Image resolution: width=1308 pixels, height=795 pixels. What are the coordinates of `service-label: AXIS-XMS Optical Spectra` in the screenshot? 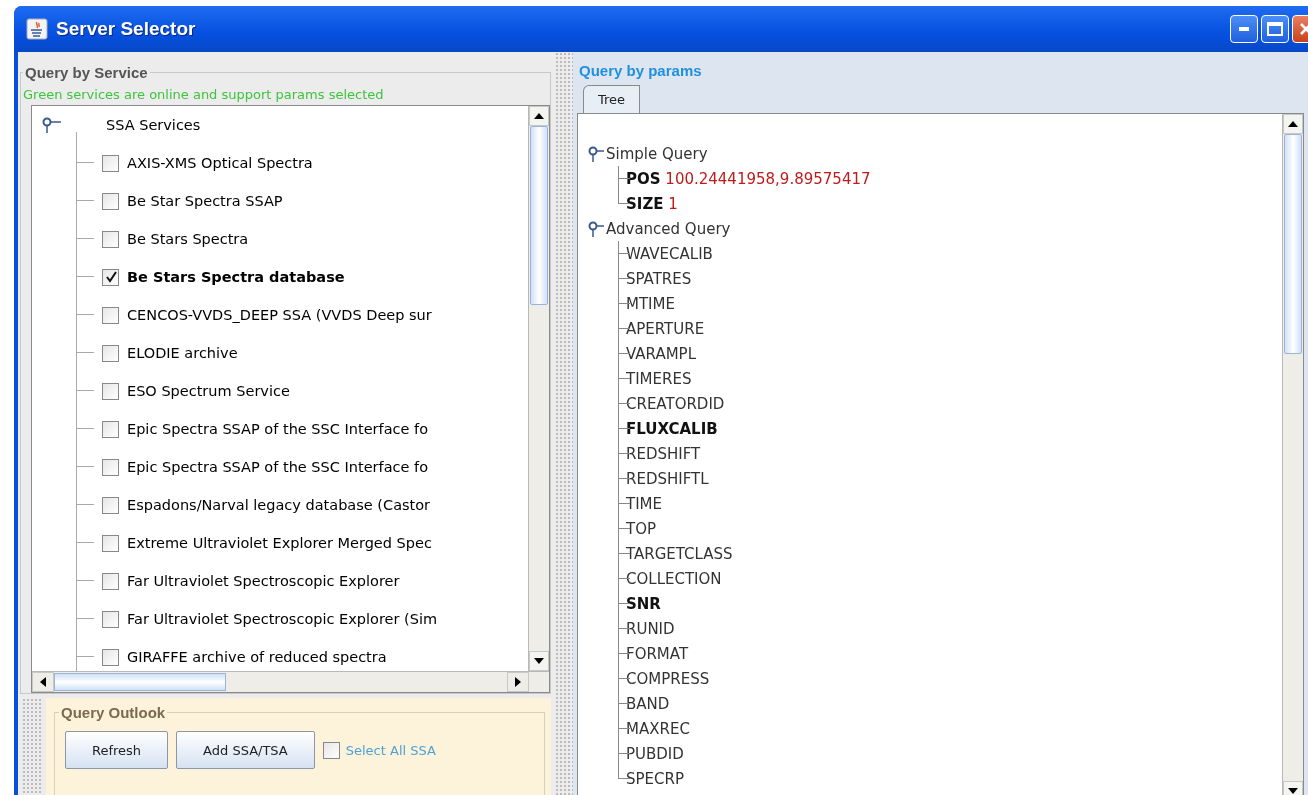 It's located at (220, 163).